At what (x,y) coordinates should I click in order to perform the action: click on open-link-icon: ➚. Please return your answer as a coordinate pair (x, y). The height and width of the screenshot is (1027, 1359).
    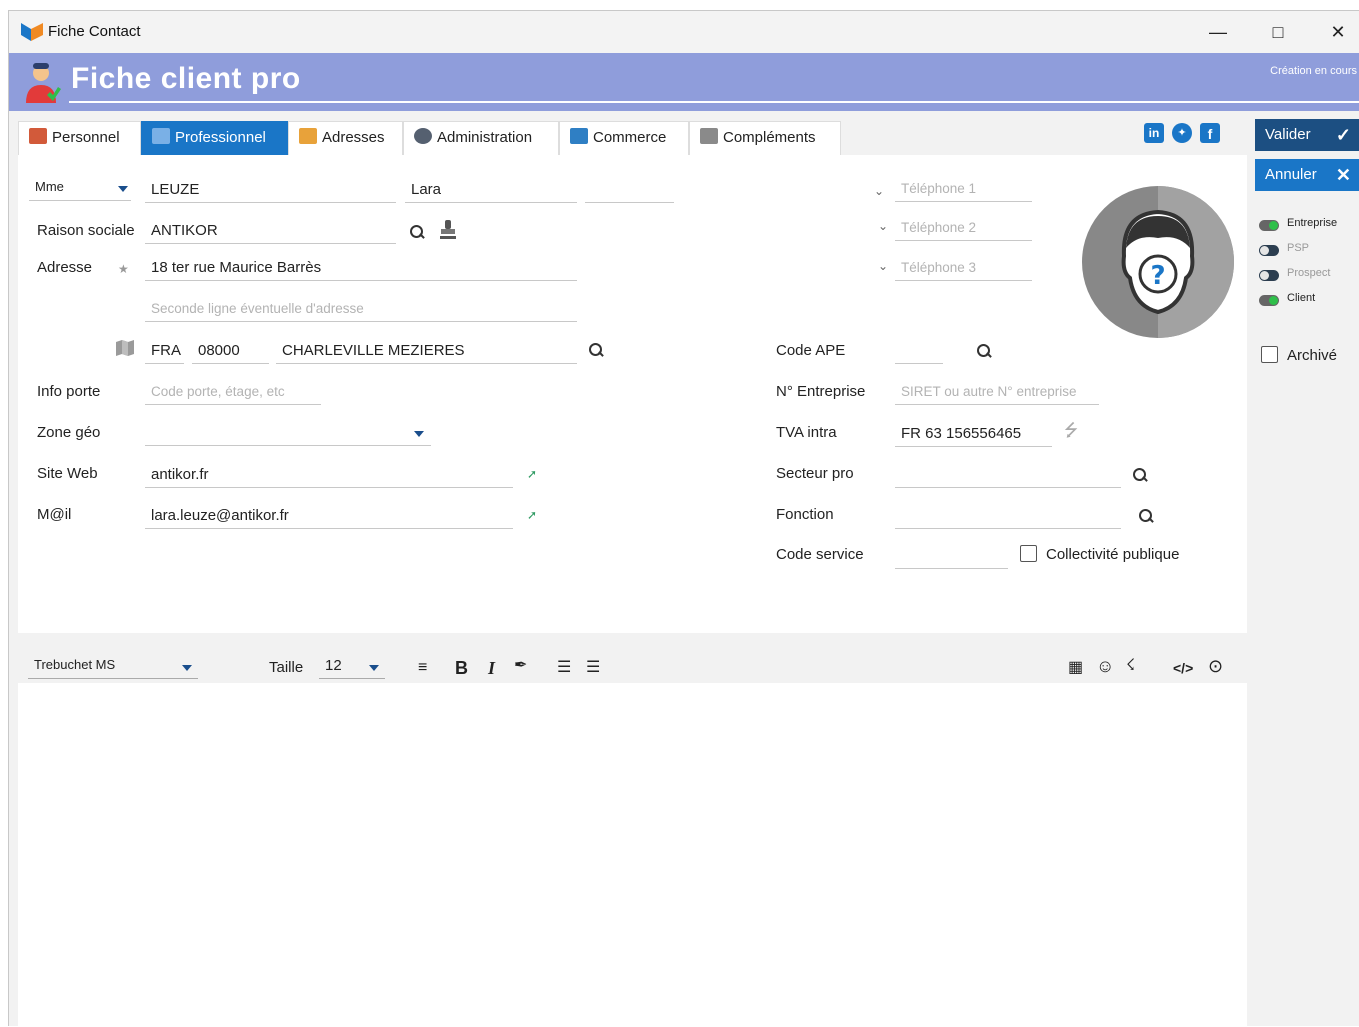
    Looking at the image, I should click on (532, 474).